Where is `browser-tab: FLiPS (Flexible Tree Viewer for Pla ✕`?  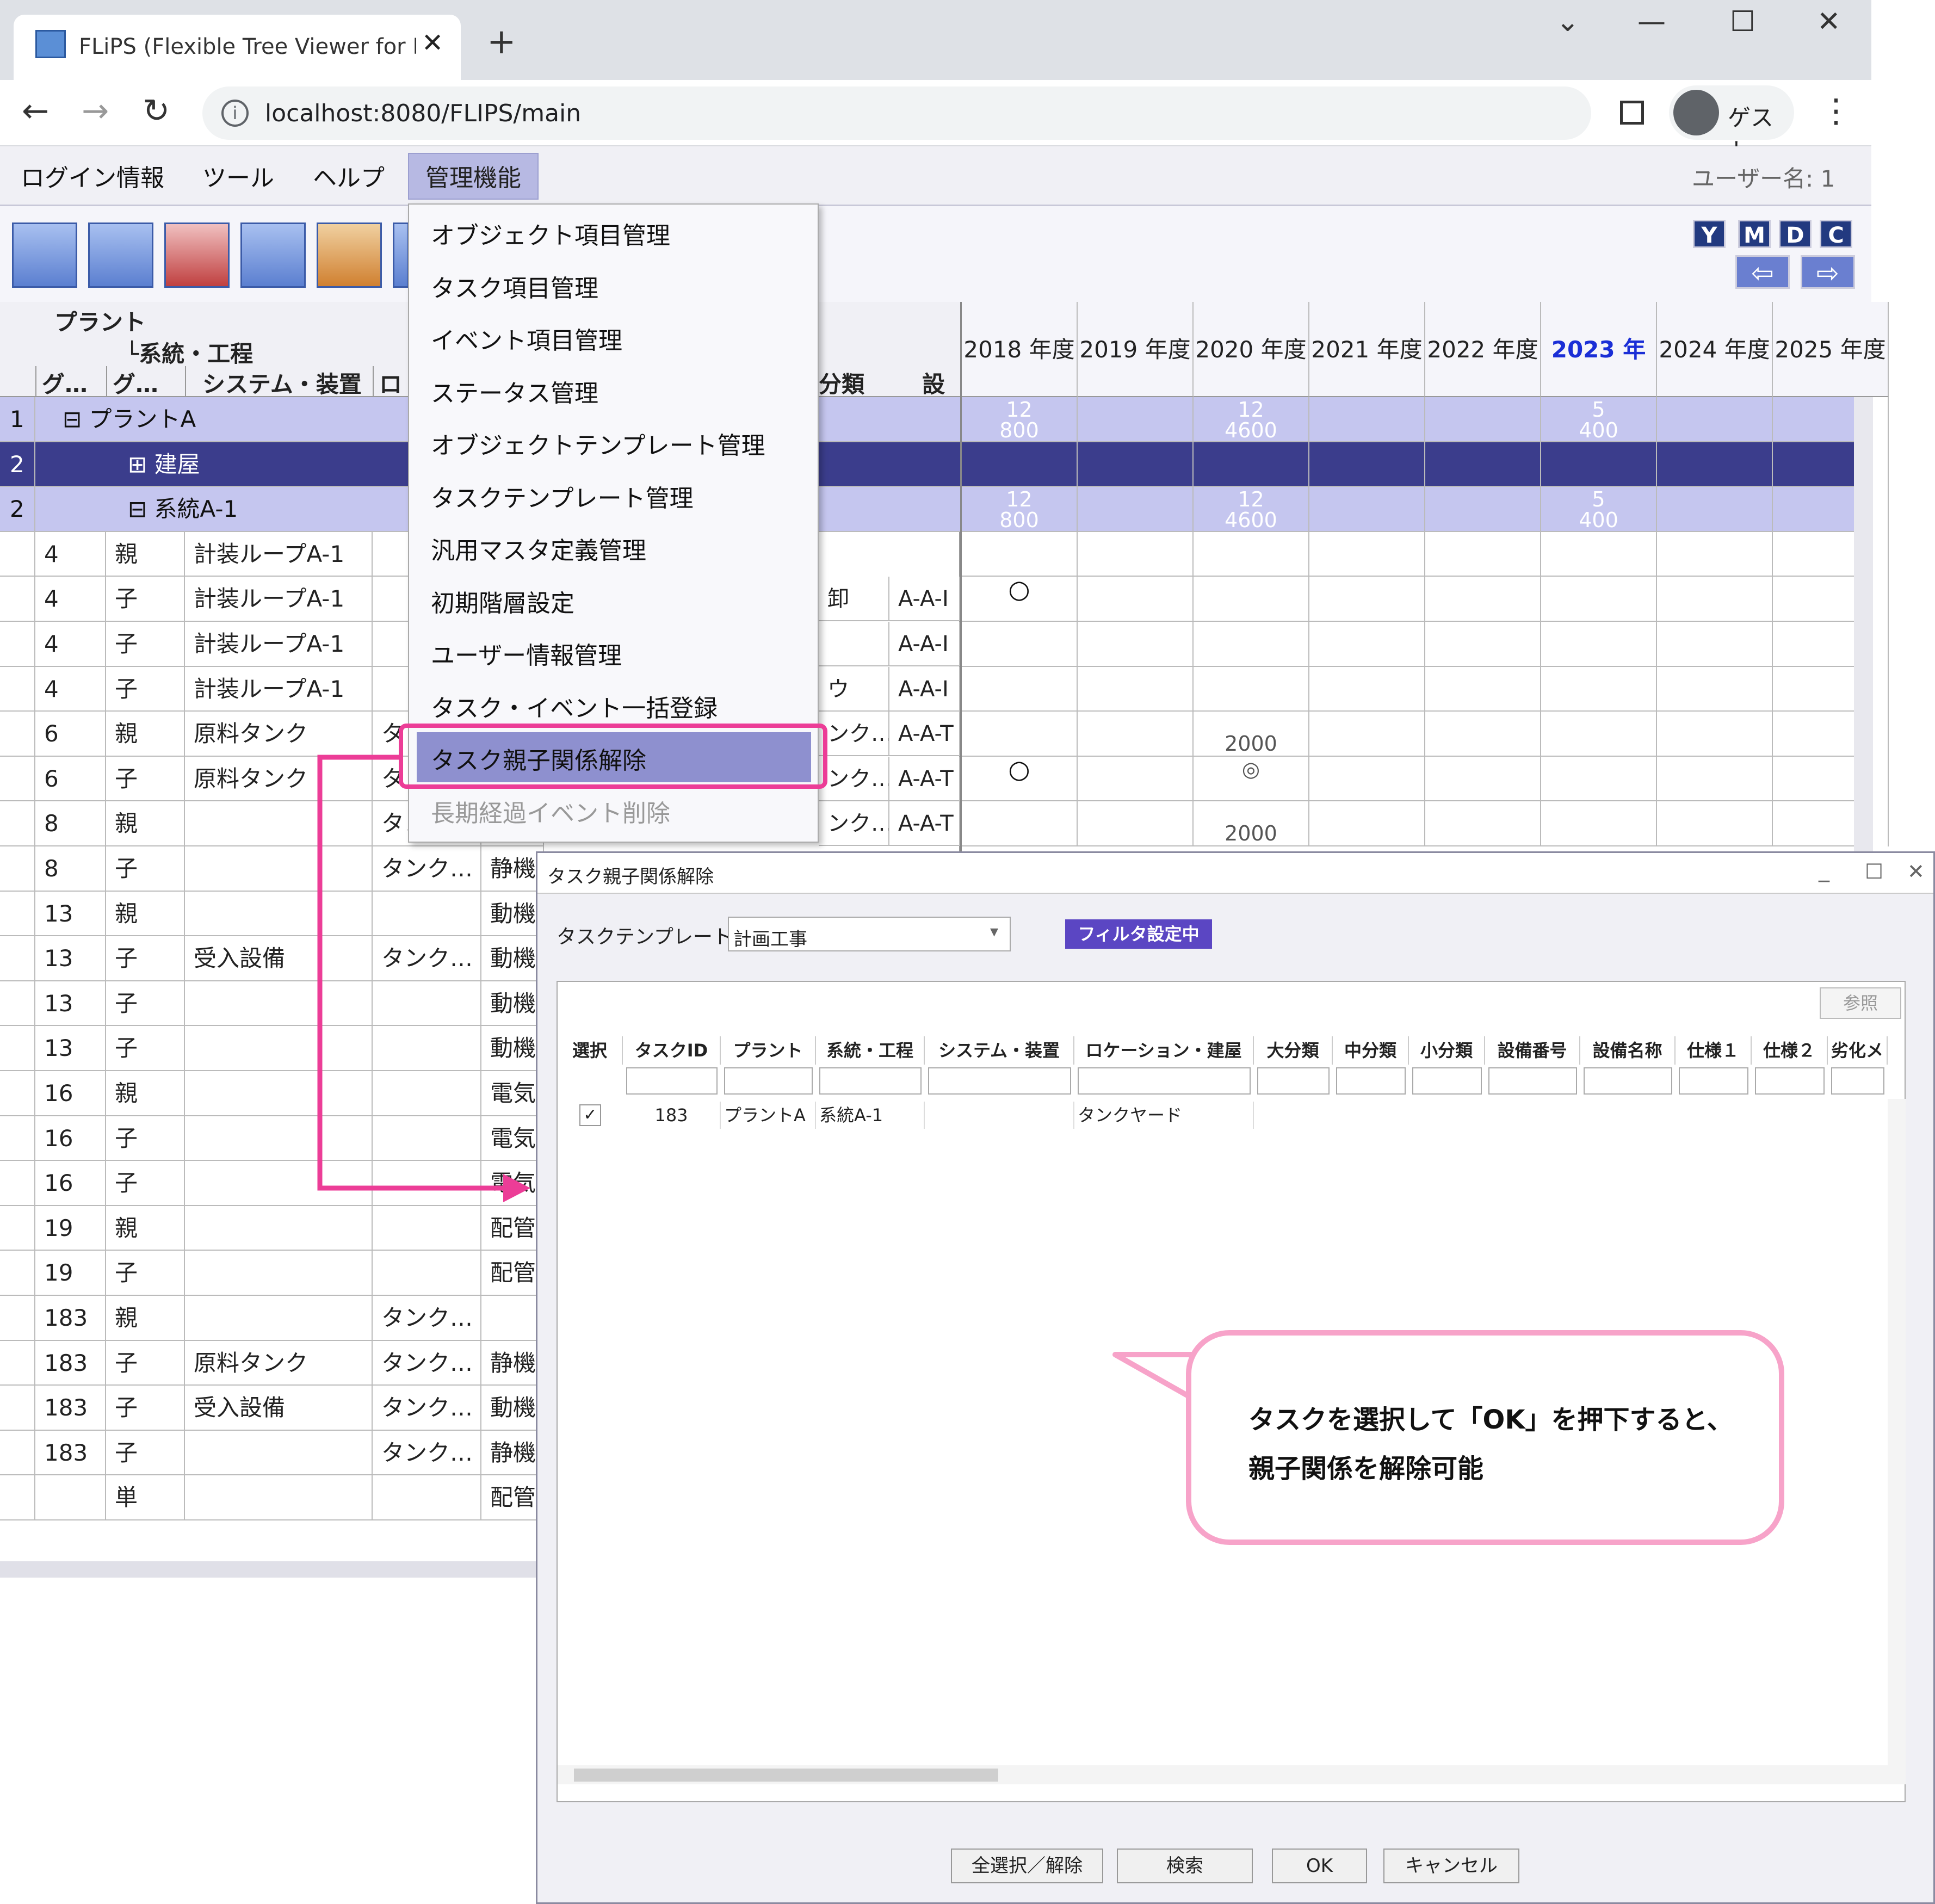
browser-tab: FLiPS (Flexible Tree Viewer for Pla ✕ is located at coordinates (237, 47).